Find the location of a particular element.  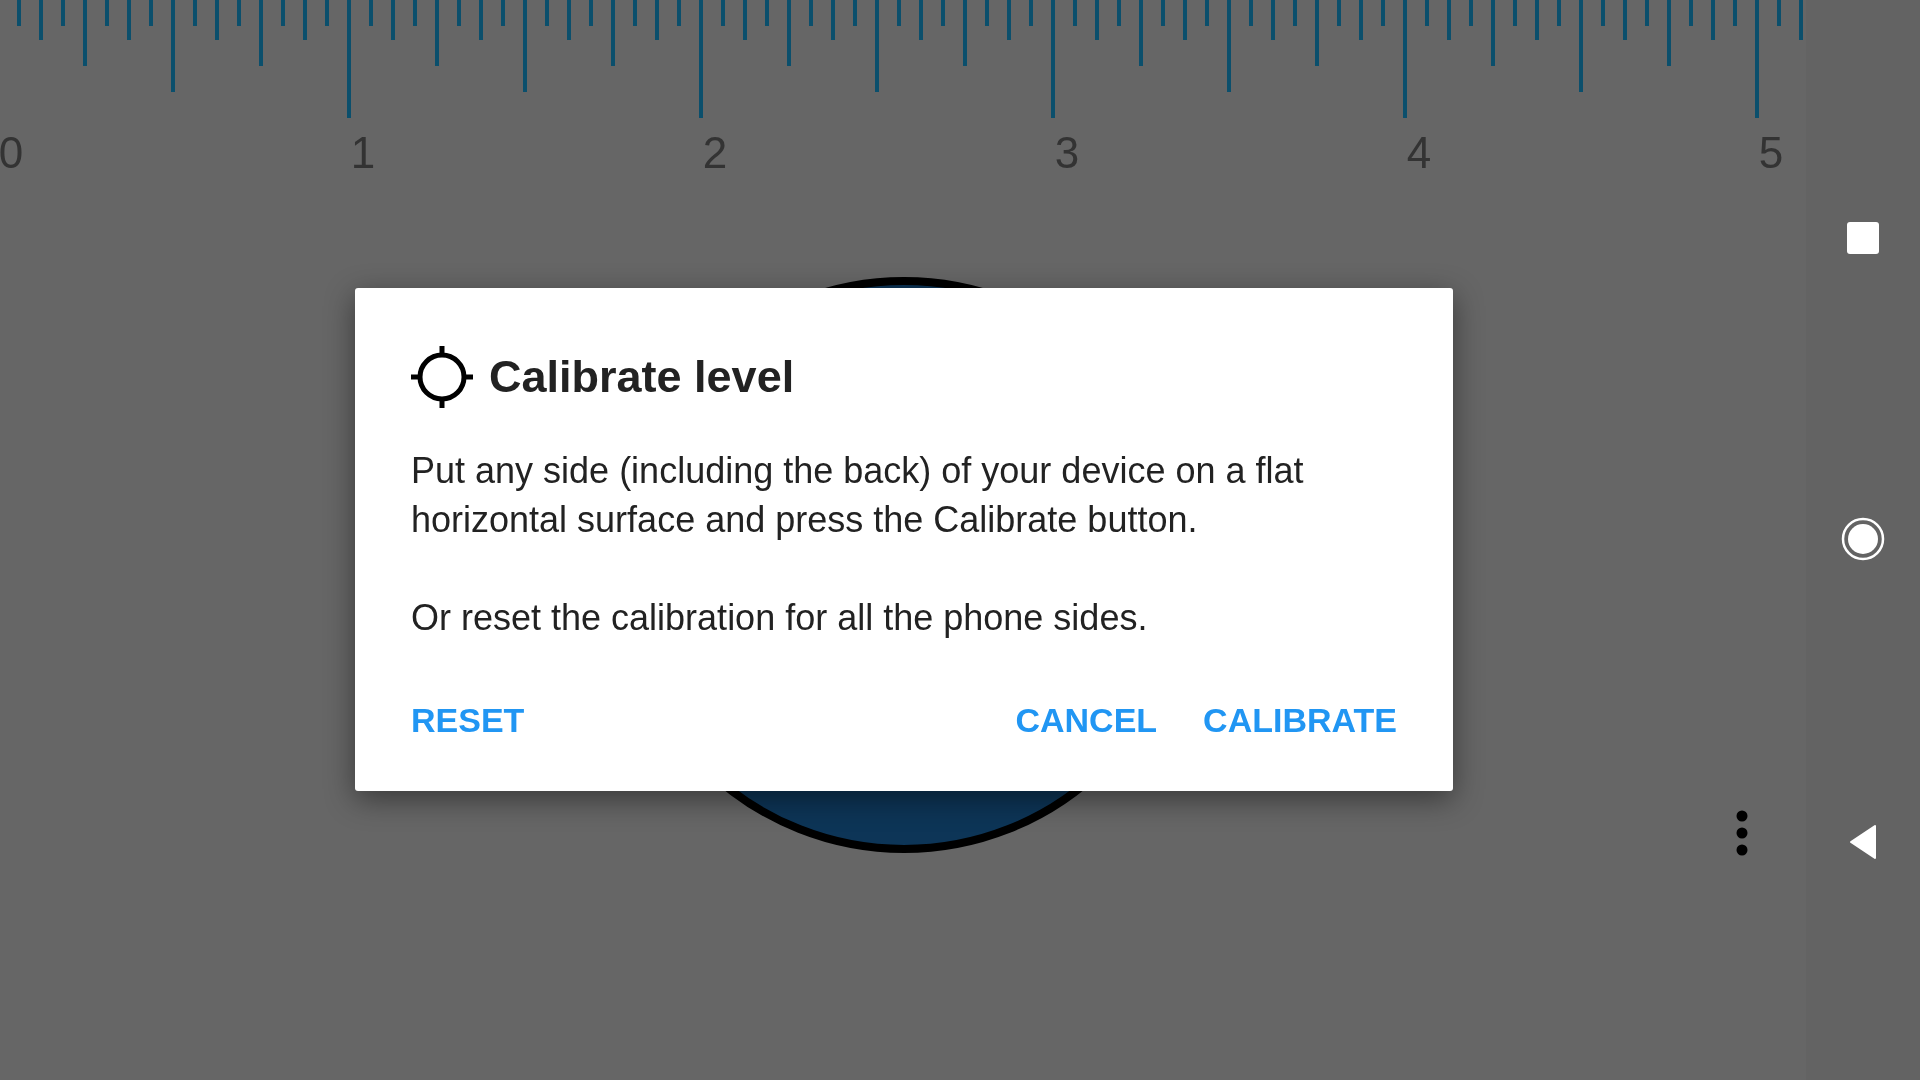

reset-button: RESET is located at coordinates (468, 720).